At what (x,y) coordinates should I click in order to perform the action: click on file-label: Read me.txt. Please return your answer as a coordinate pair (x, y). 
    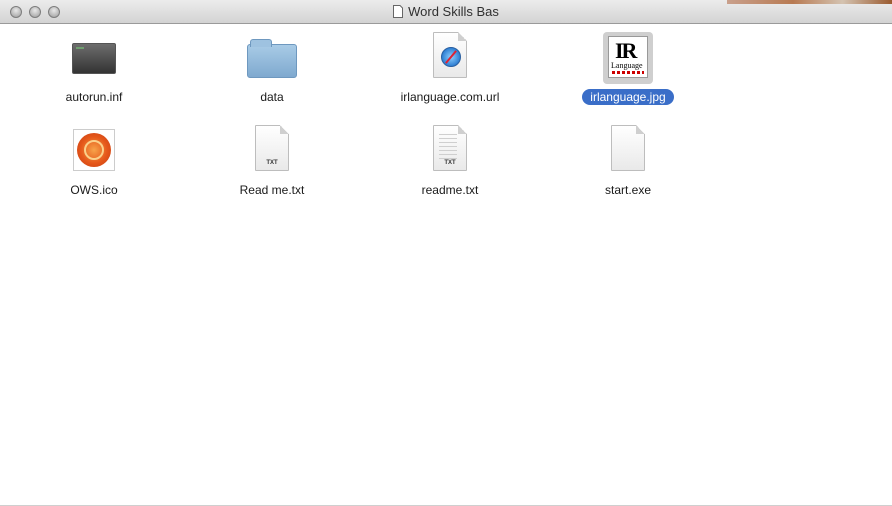
    Looking at the image, I should click on (272, 190).